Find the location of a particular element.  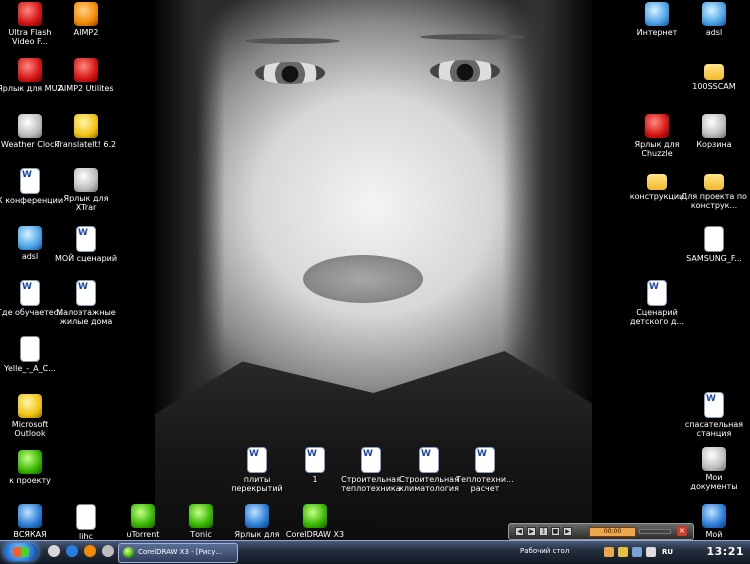

wallpaper-lips is located at coordinates (363, 279).